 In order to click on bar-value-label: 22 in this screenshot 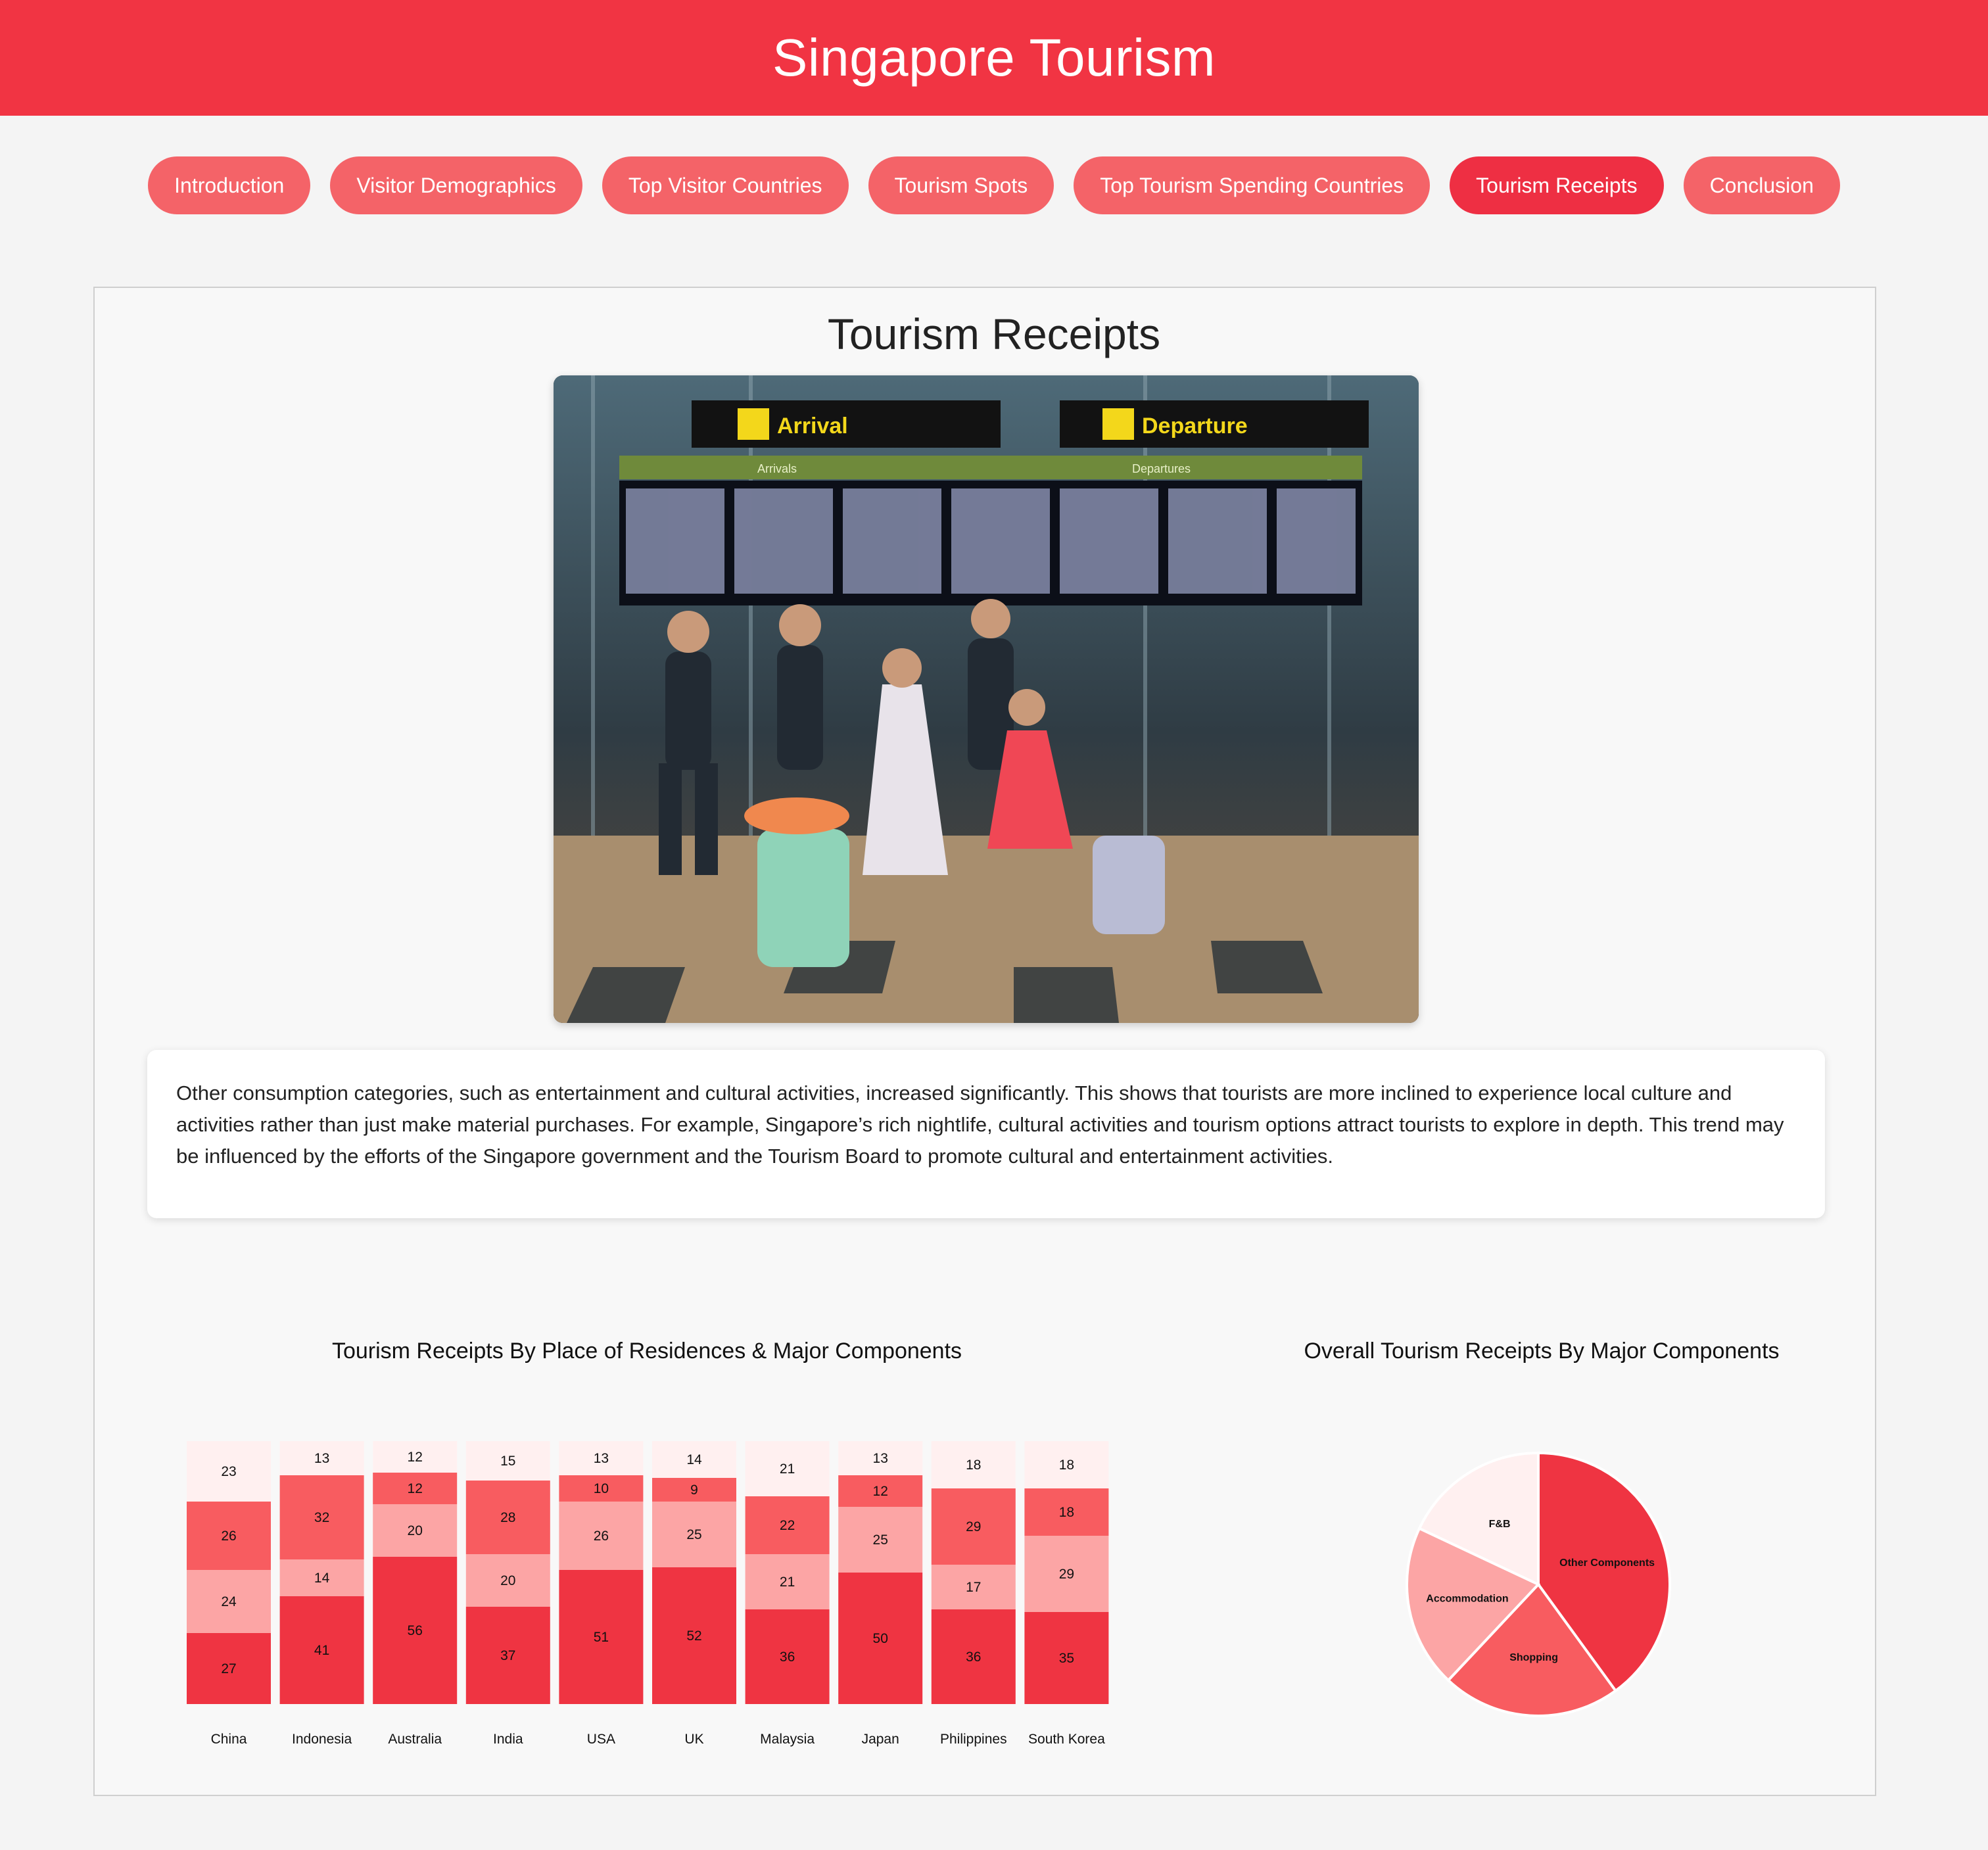, I will do `click(787, 1526)`.